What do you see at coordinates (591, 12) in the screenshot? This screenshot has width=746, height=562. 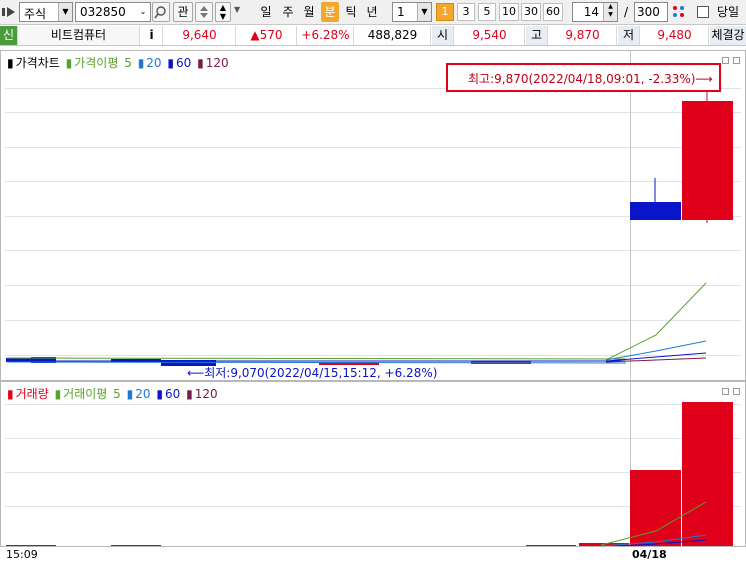 I see `count-value: 14` at bounding box center [591, 12].